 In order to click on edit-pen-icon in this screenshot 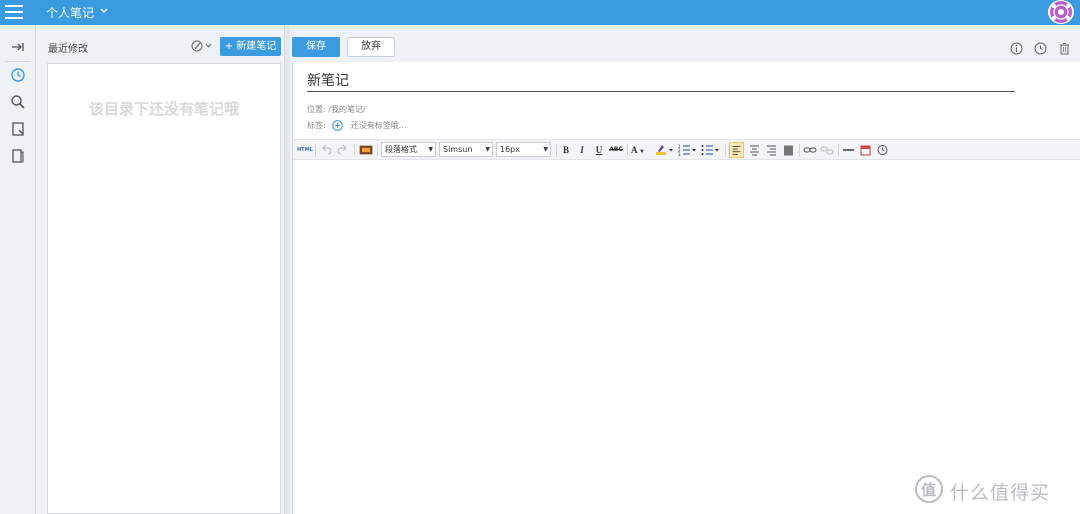, I will do `click(202, 46)`.